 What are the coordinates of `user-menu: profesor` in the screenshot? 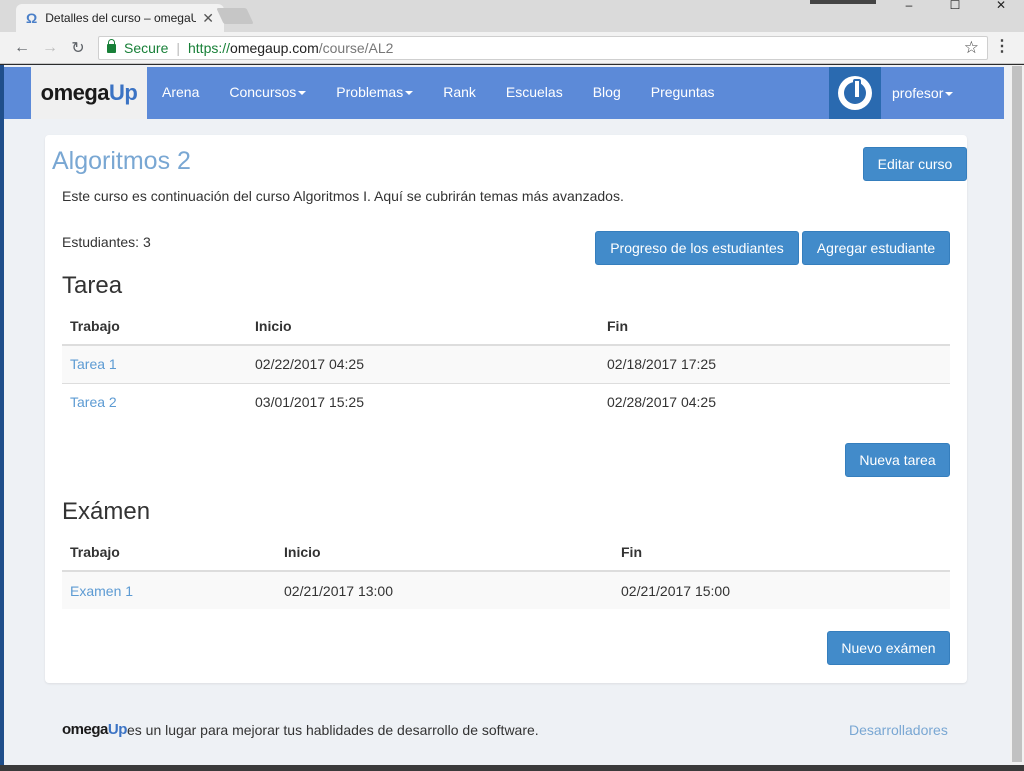 It's located at (923, 93).